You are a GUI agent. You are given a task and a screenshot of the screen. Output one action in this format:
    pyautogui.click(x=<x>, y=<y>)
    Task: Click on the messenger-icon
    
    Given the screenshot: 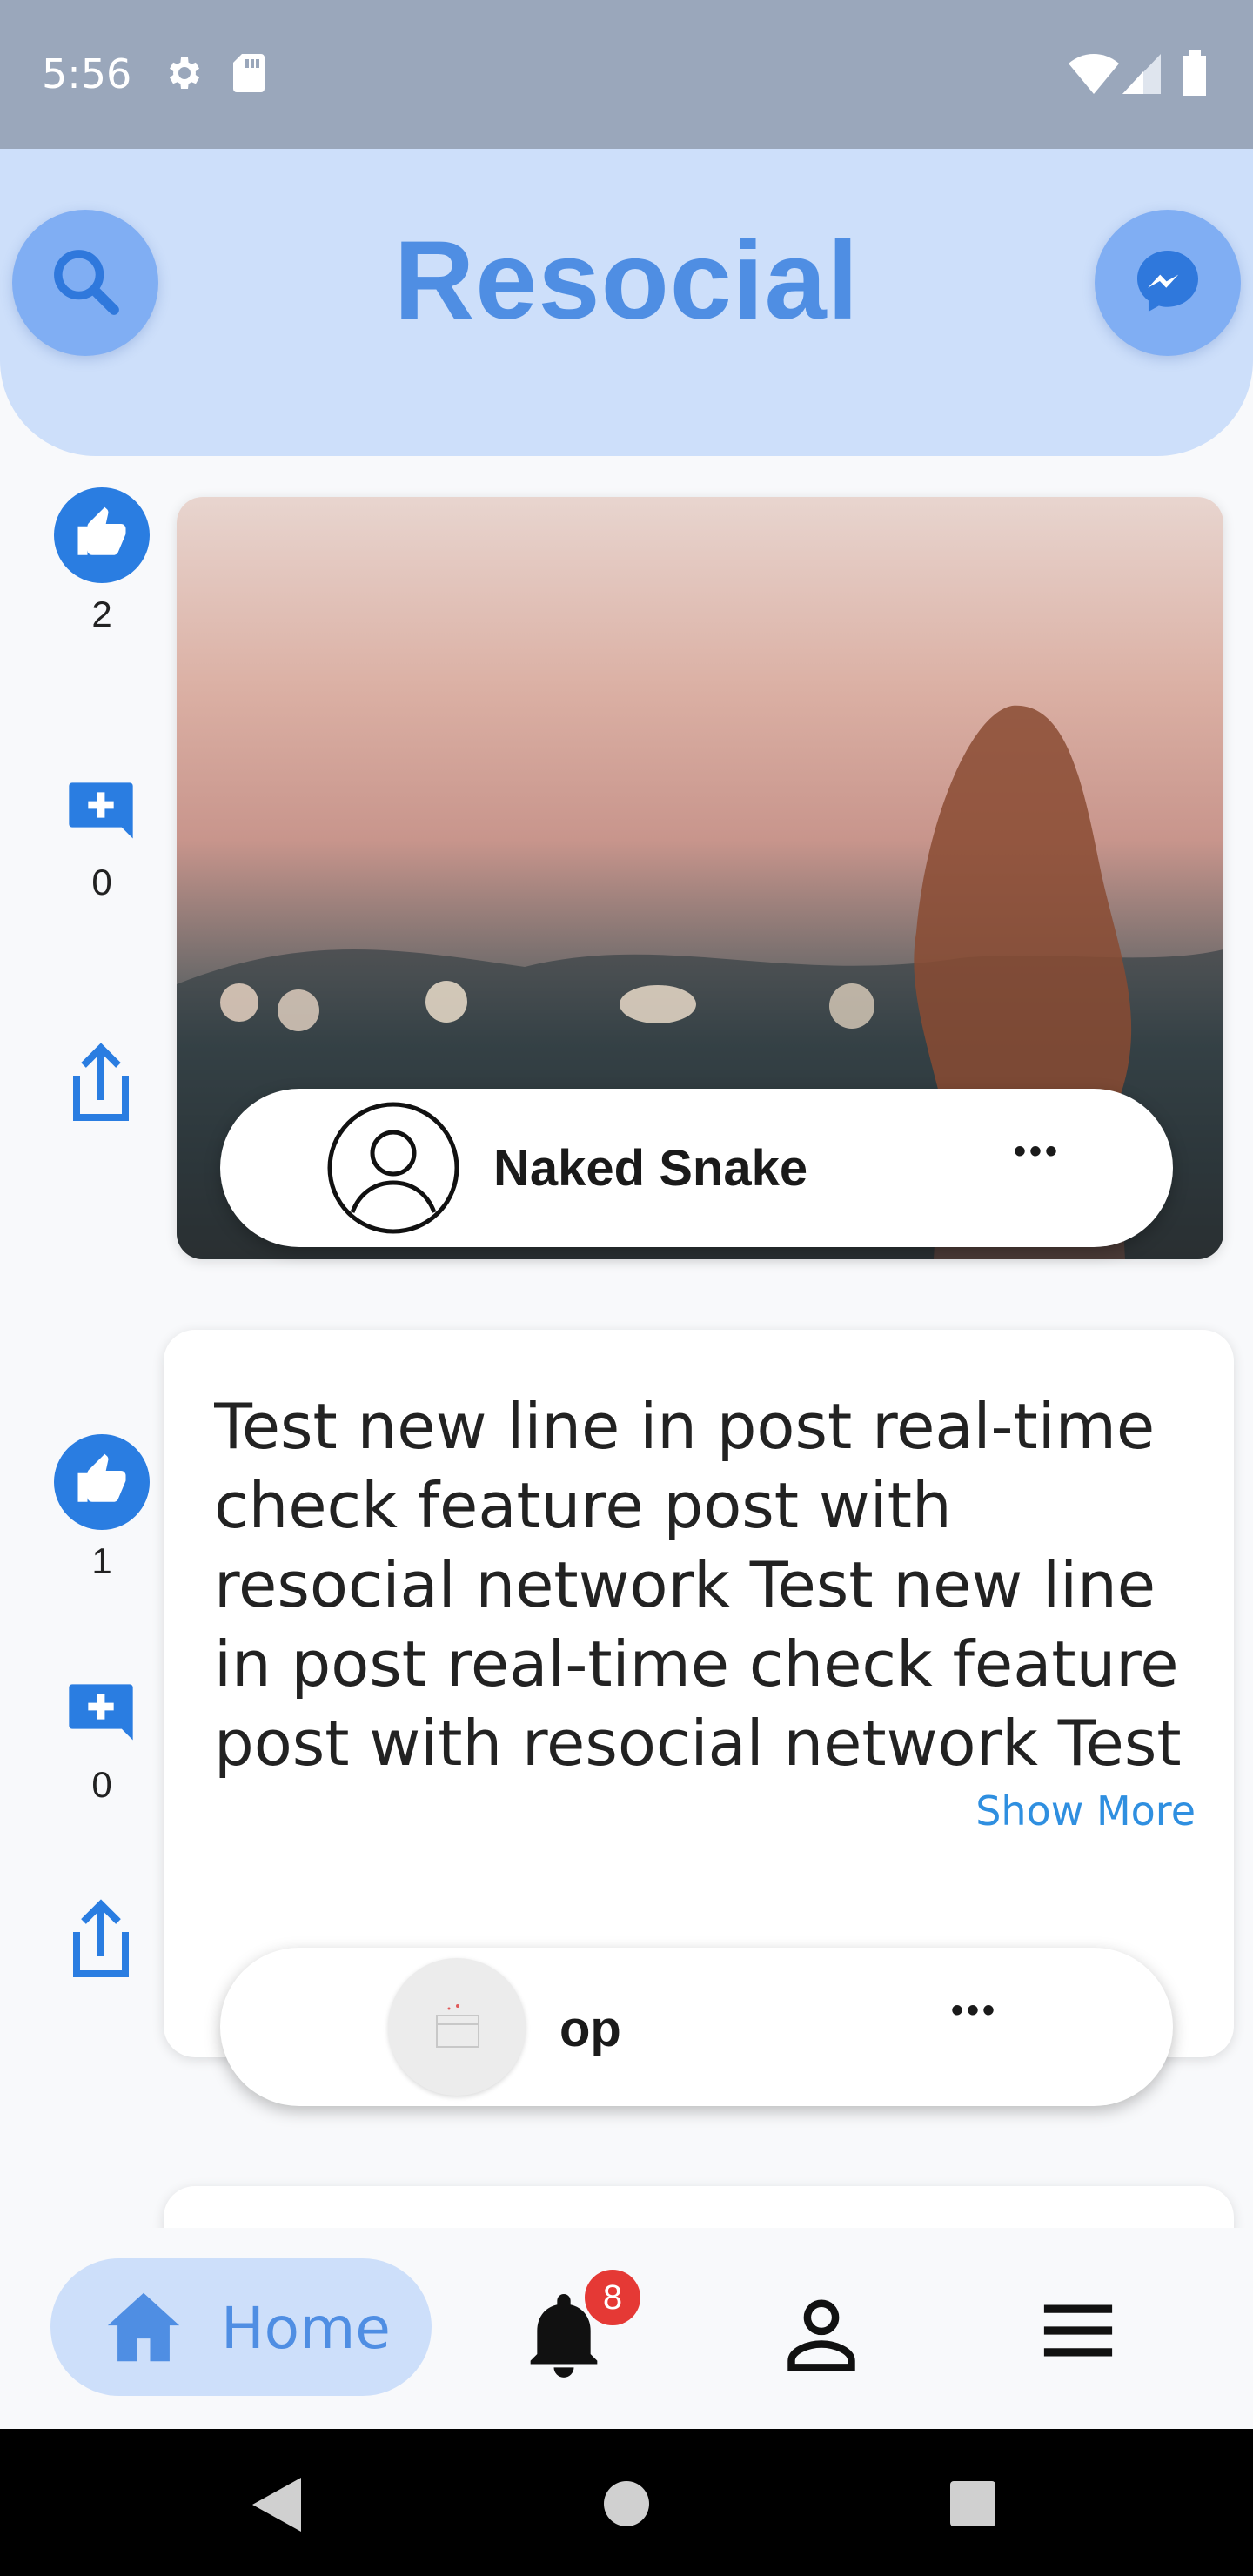 What is the action you would take?
    pyautogui.click(x=1167, y=284)
    